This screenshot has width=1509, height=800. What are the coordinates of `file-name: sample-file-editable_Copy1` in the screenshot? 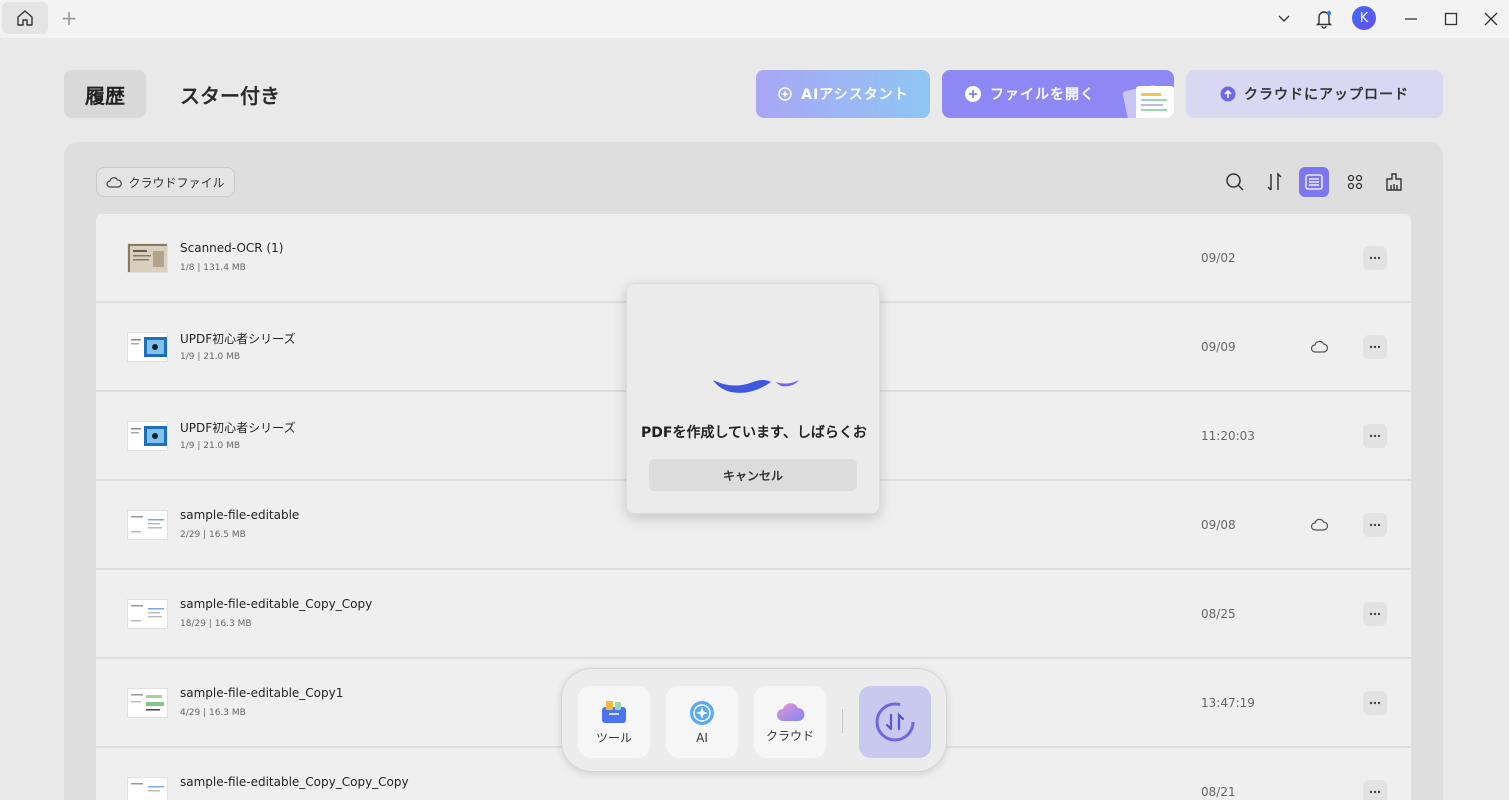 It's located at (262, 693).